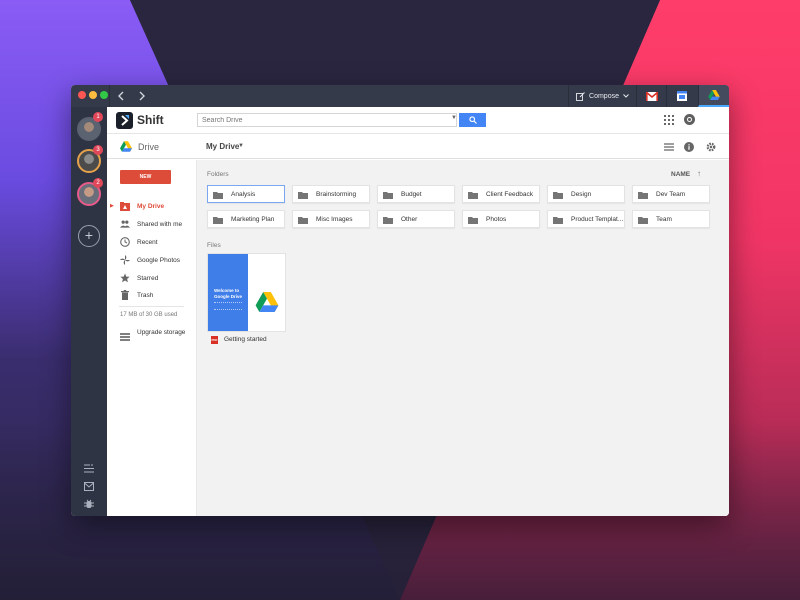 The height and width of the screenshot is (600, 800). I want to click on file-thumbnail-title: Welcome to Google Drive, so click(228, 293).